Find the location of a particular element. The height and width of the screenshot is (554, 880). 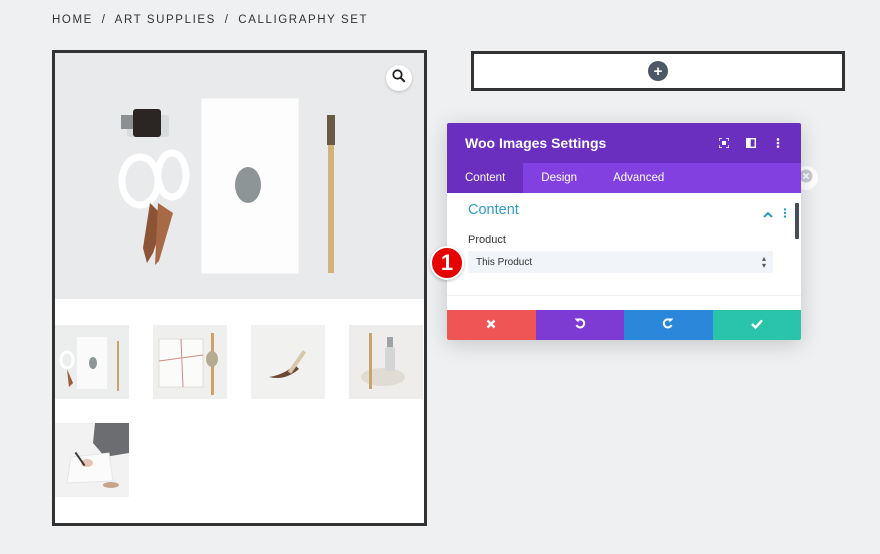

check-icon is located at coordinates (756, 325).